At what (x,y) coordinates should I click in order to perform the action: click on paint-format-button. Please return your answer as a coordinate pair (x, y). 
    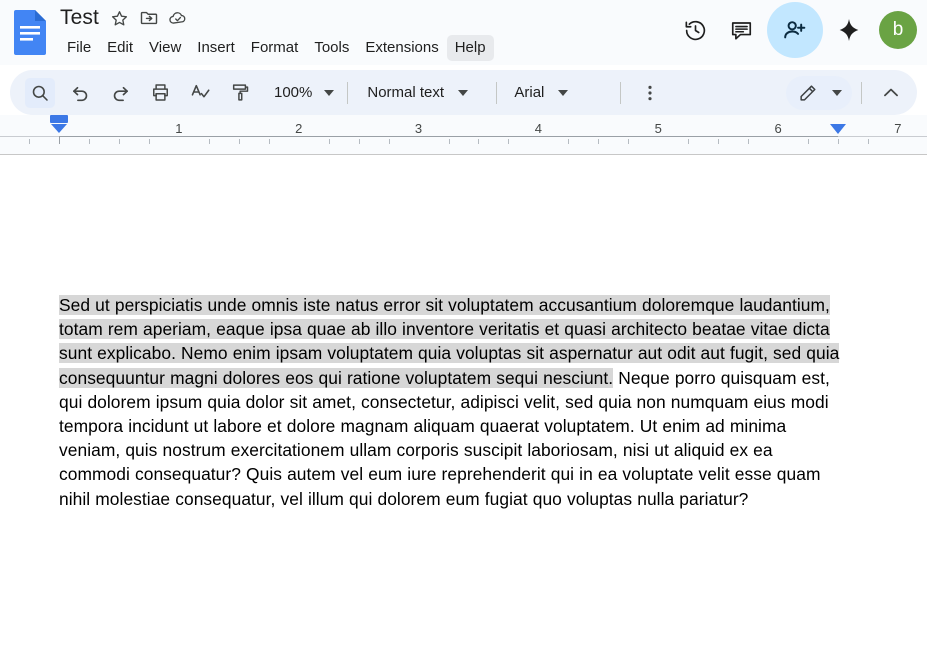
    Looking at the image, I should click on (240, 93).